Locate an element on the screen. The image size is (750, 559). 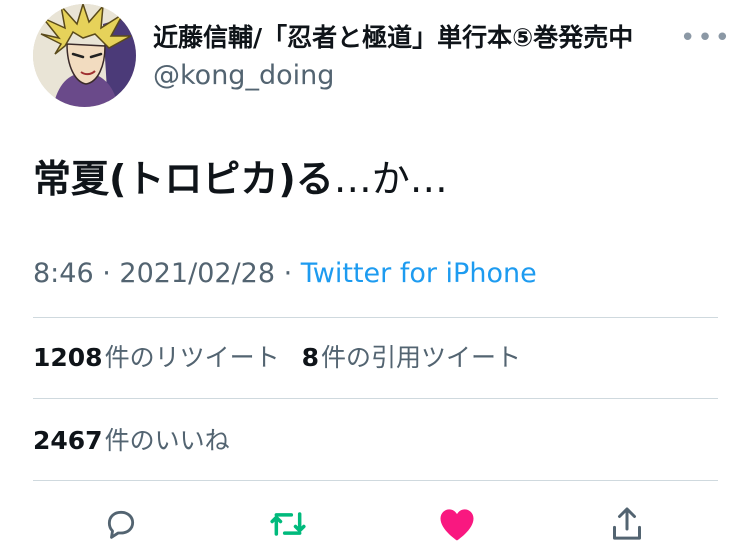
like-button is located at coordinates (457, 524).